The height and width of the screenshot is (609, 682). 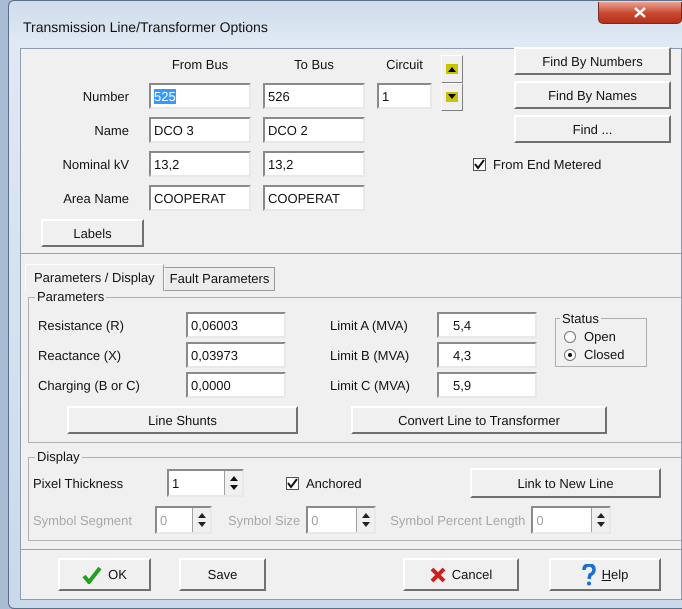 What do you see at coordinates (200, 198) in the screenshot?
I see `from-bus-field: COOPERAT` at bounding box center [200, 198].